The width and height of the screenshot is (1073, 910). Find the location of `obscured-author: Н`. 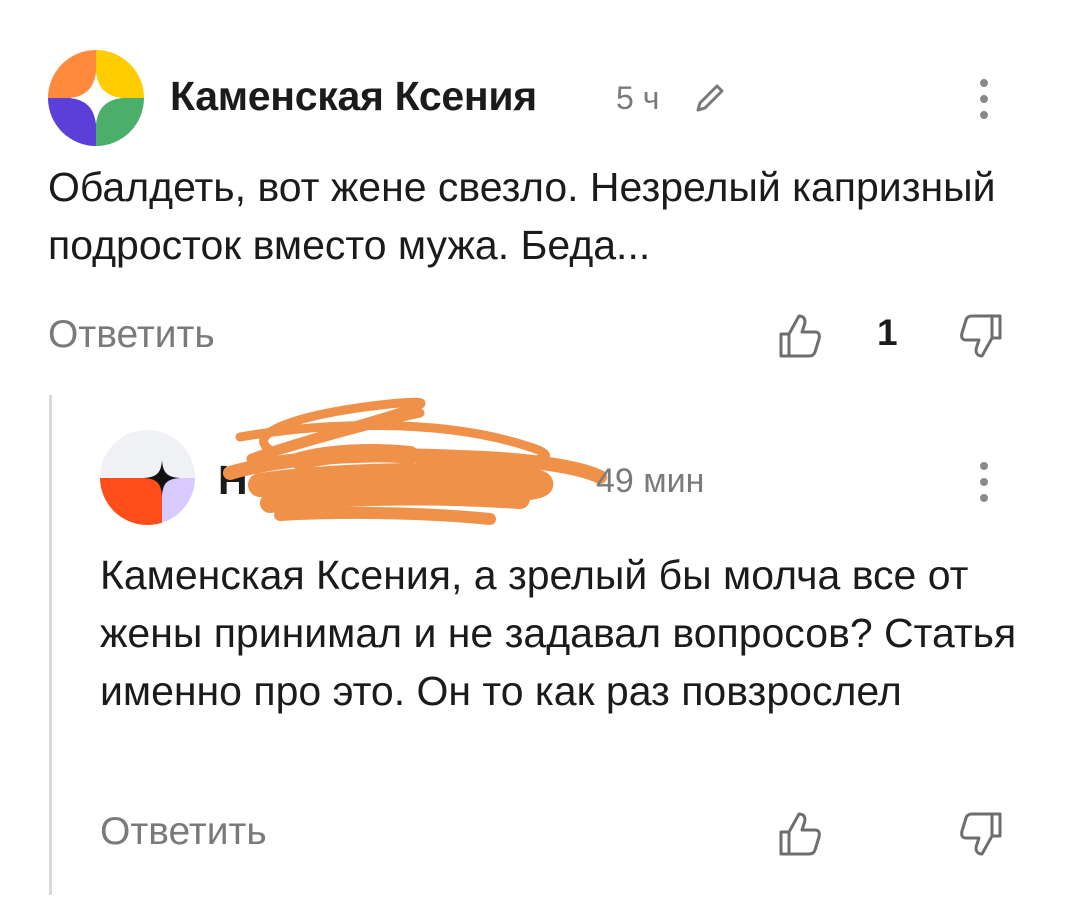

obscured-author: Н is located at coordinates (410, 465).